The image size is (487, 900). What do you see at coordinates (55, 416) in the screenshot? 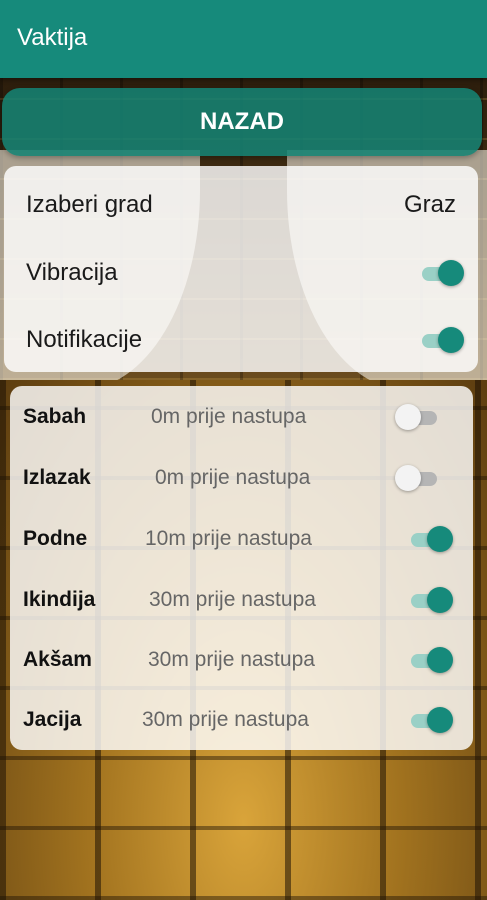
I see `prayer-name: Sabah` at bounding box center [55, 416].